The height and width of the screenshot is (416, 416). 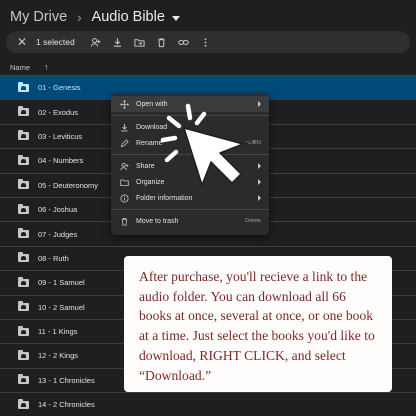 I want to click on file-name: 03 - Leviticus, so click(x=60, y=136).